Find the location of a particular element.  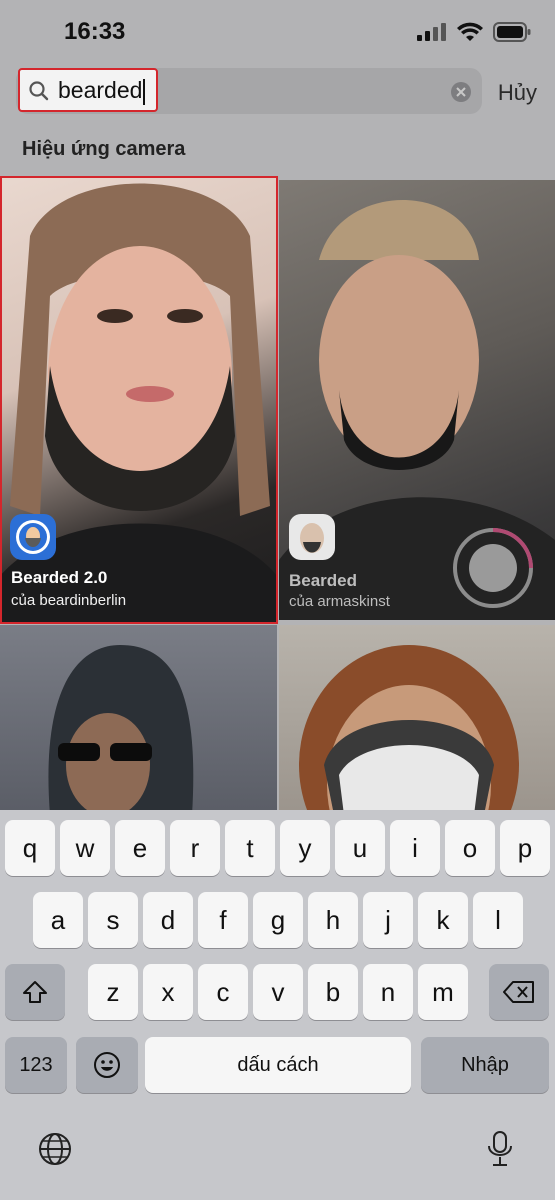

key-h: h is located at coordinates (333, 920).